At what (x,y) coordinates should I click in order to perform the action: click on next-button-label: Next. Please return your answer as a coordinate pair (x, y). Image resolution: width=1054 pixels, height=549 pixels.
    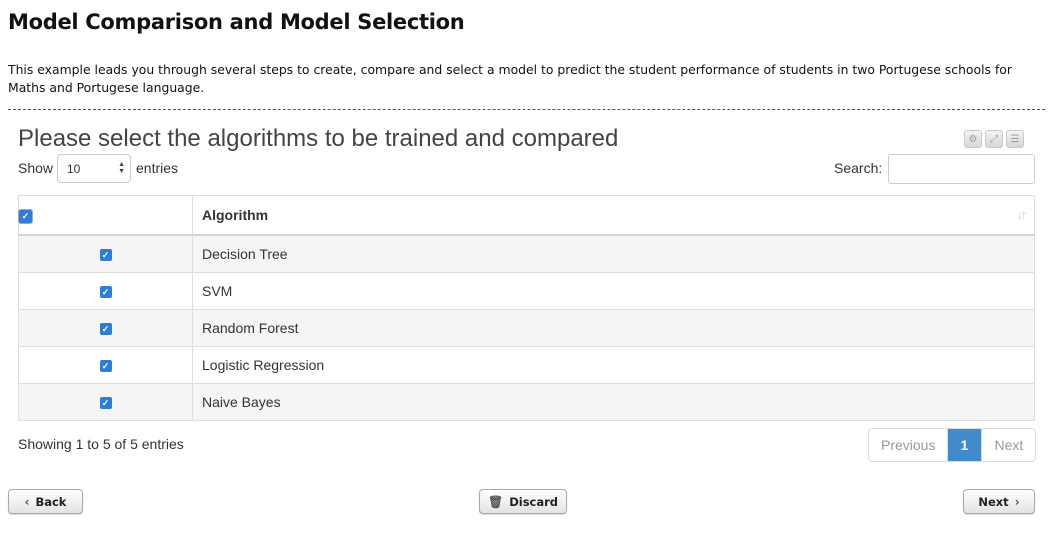
    Looking at the image, I should click on (993, 501).